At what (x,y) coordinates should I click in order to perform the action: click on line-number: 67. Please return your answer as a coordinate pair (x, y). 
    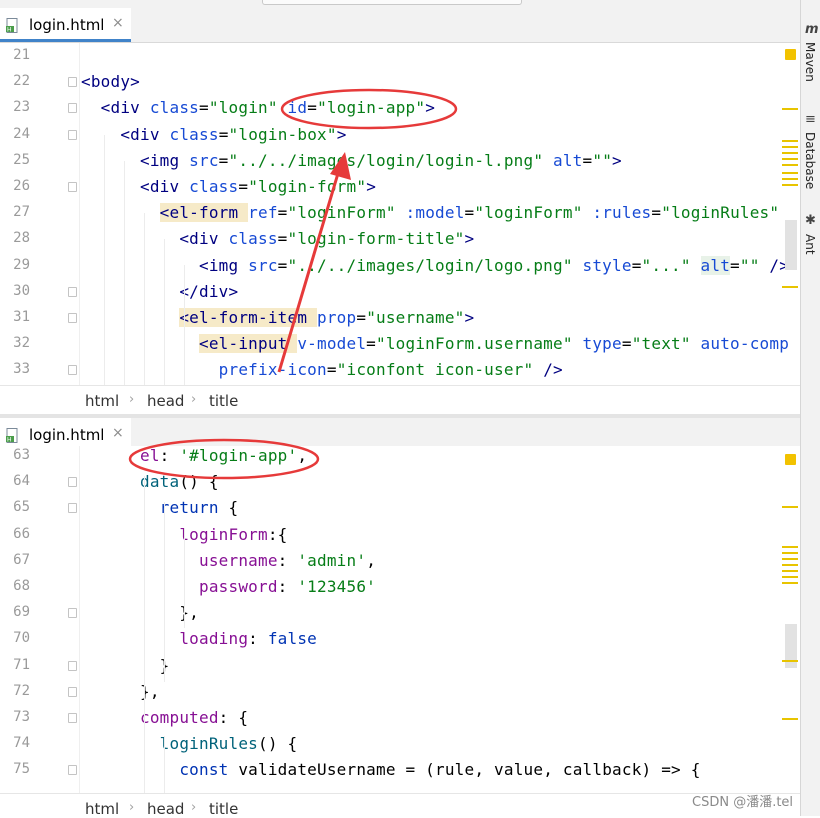
    Looking at the image, I should click on (15, 560).